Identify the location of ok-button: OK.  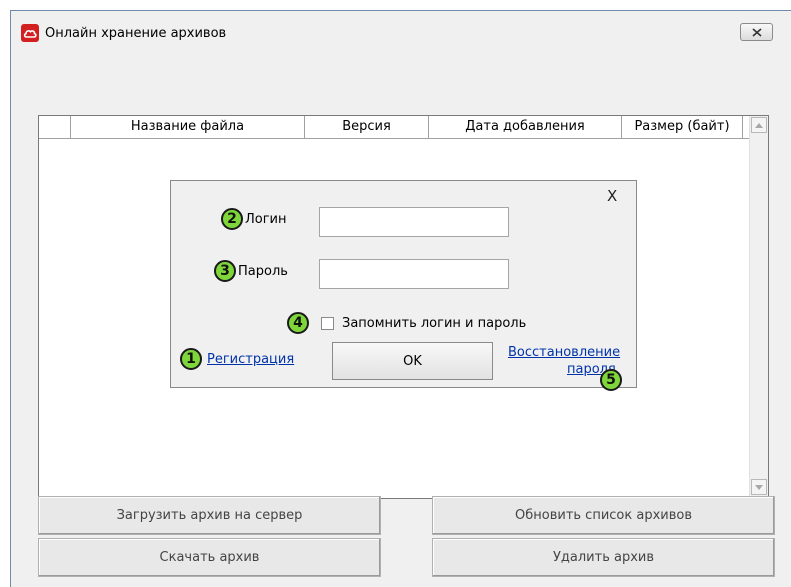
(412, 361).